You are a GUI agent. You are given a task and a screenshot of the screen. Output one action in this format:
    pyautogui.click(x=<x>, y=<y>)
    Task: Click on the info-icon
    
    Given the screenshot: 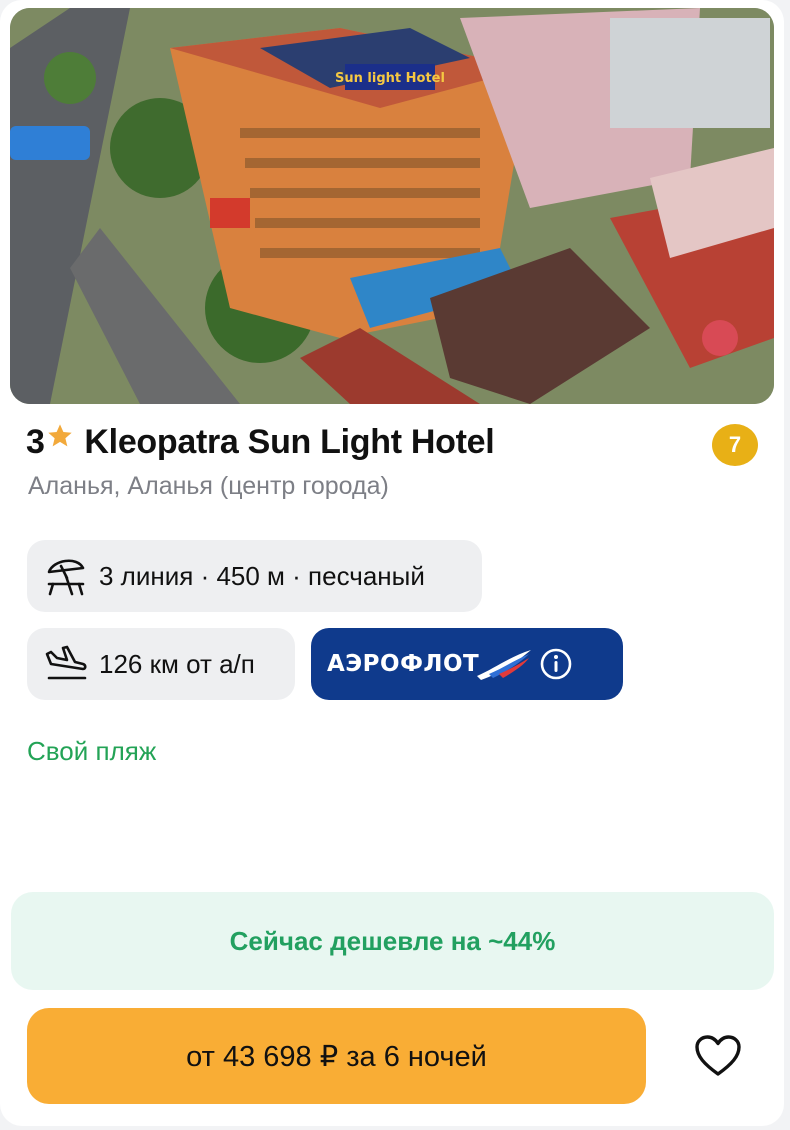 What is the action you would take?
    pyautogui.click(x=556, y=664)
    